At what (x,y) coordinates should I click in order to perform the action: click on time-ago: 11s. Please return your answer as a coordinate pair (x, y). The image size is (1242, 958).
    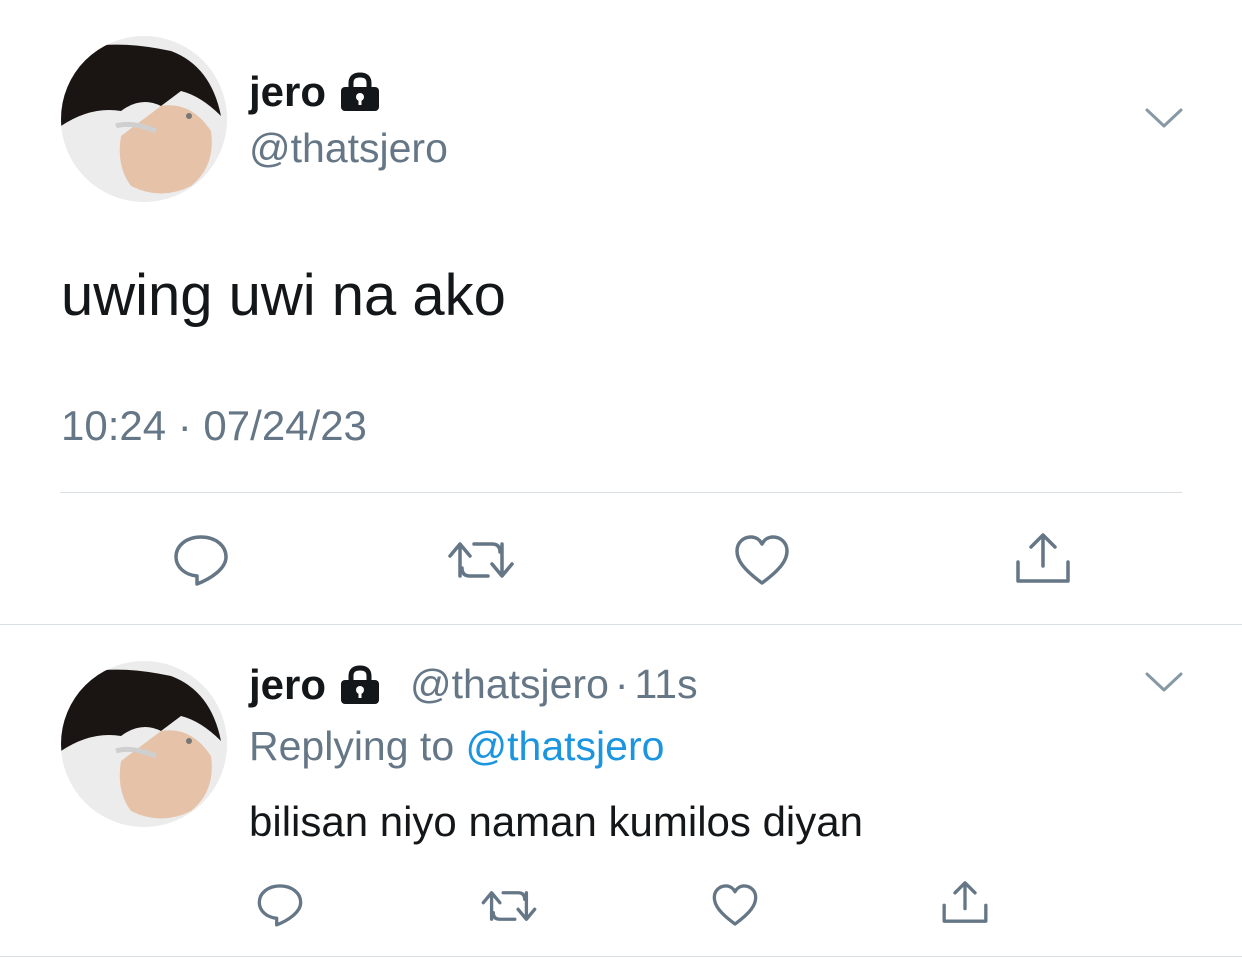
    Looking at the image, I should click on (666, 684).